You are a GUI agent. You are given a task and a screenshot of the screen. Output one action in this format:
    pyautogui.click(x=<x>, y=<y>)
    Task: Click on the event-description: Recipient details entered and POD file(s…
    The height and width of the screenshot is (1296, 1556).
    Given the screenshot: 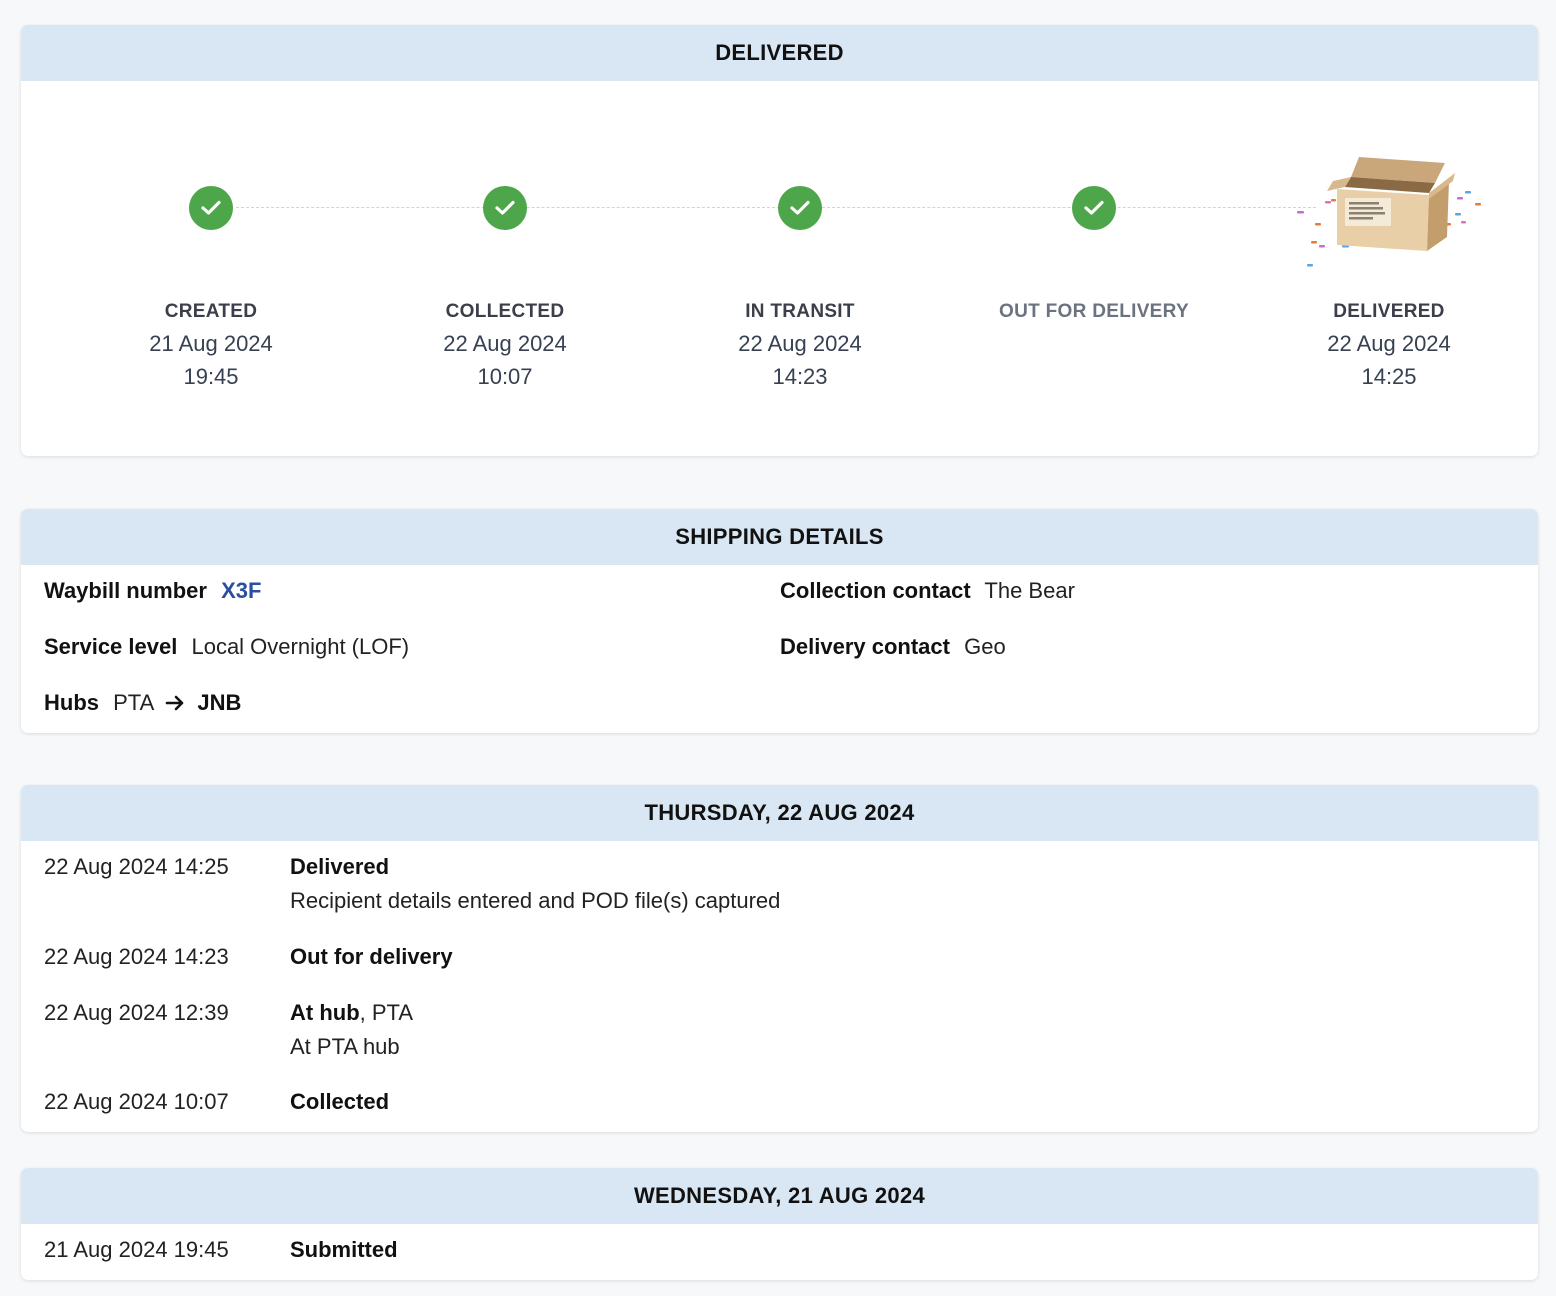 What is the action you would take?
    pyautogui.click(x=535, y=900)
    